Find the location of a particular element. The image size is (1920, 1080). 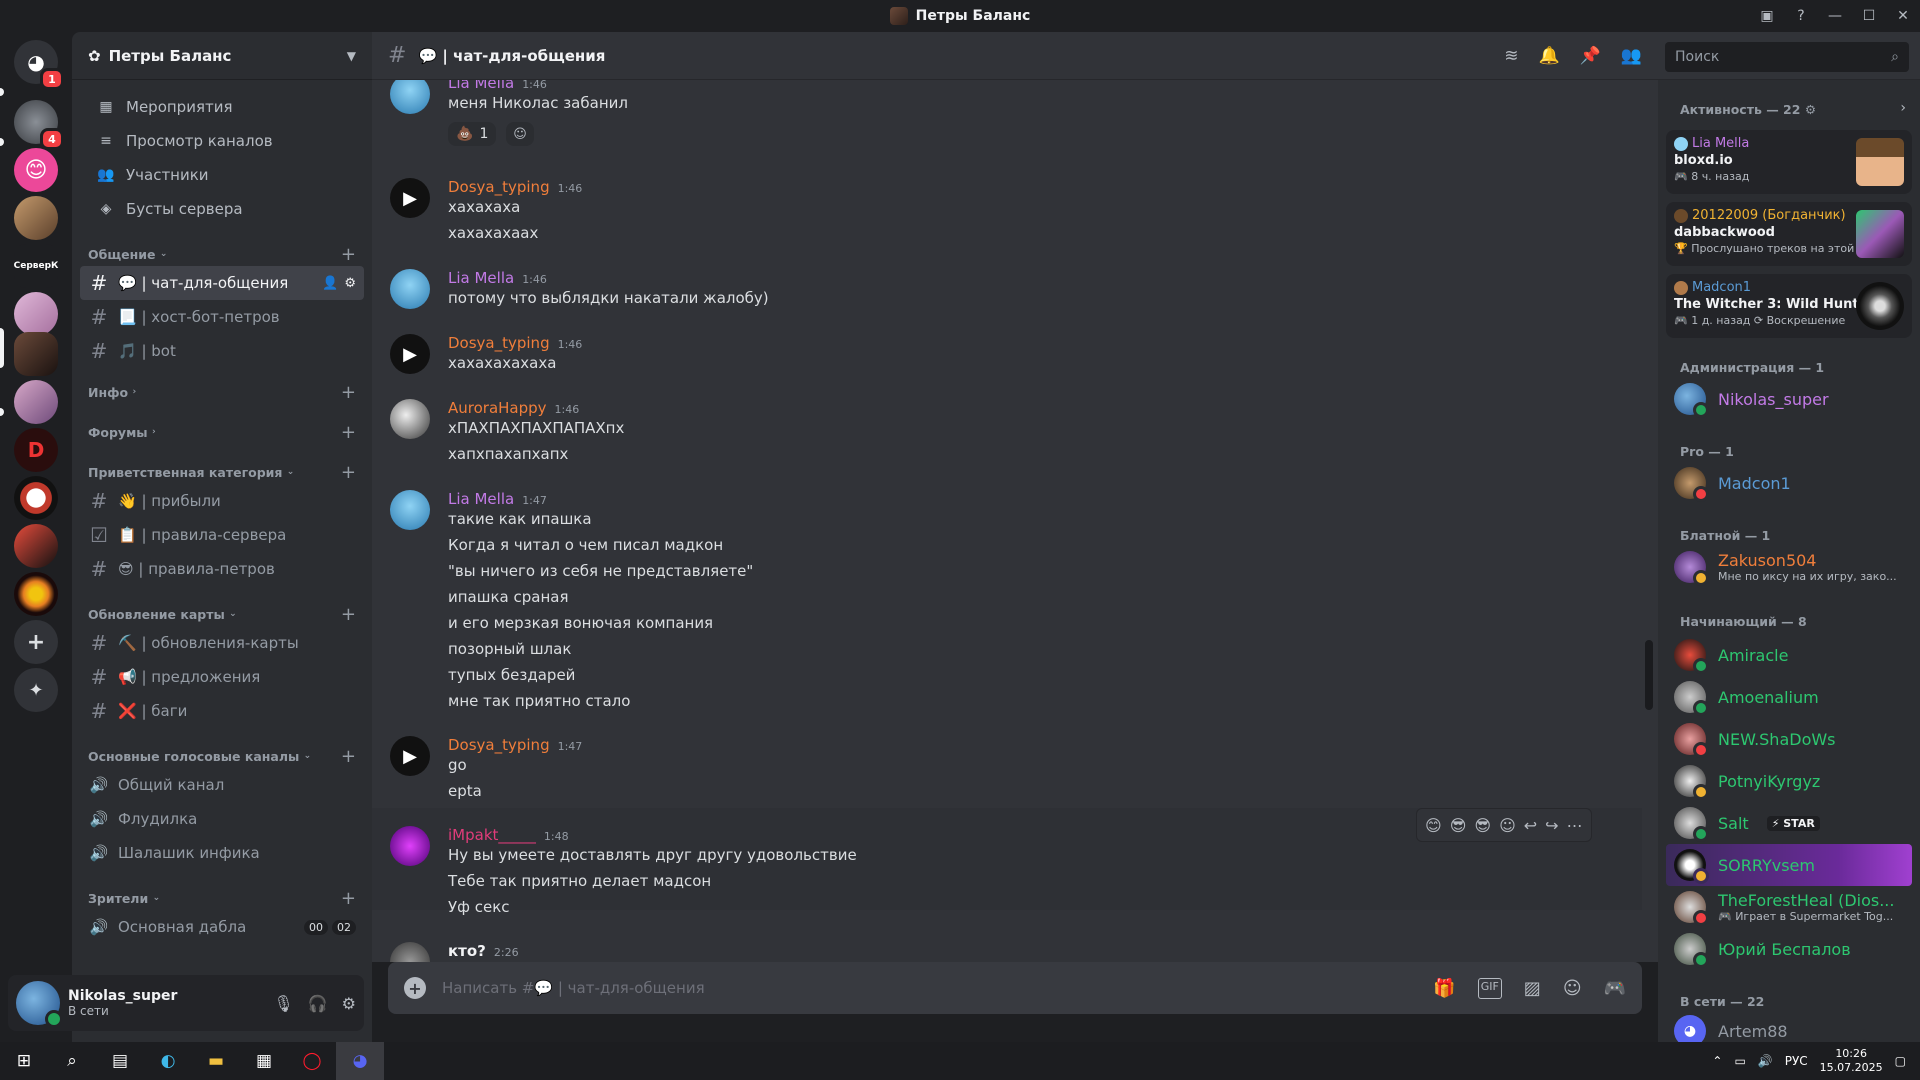

activity-card: Lia Mella bloxd.io 🎮 8 ч. назад is located at coordinates (1789, 162).